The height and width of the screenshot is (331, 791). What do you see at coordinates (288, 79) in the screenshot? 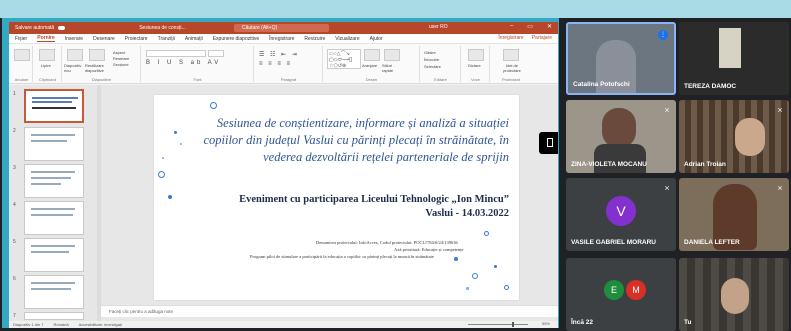
I see `paragraph-group-label: Paragraf` at bounding box center [288, 79].